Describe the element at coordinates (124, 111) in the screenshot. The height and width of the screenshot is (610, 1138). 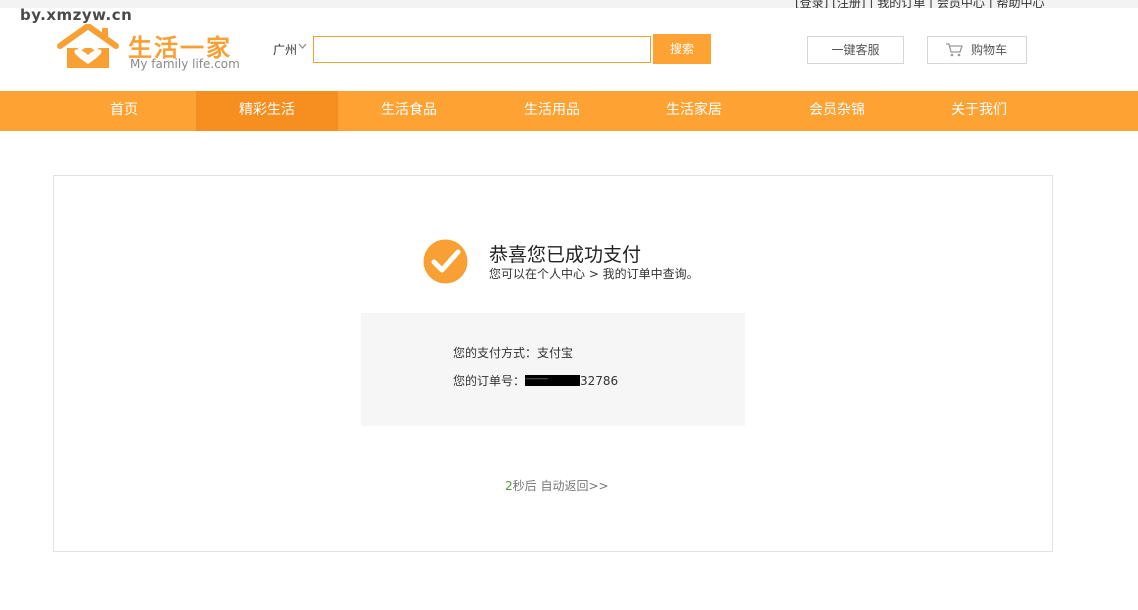
I see `nav-item-home: 首页` at that location.